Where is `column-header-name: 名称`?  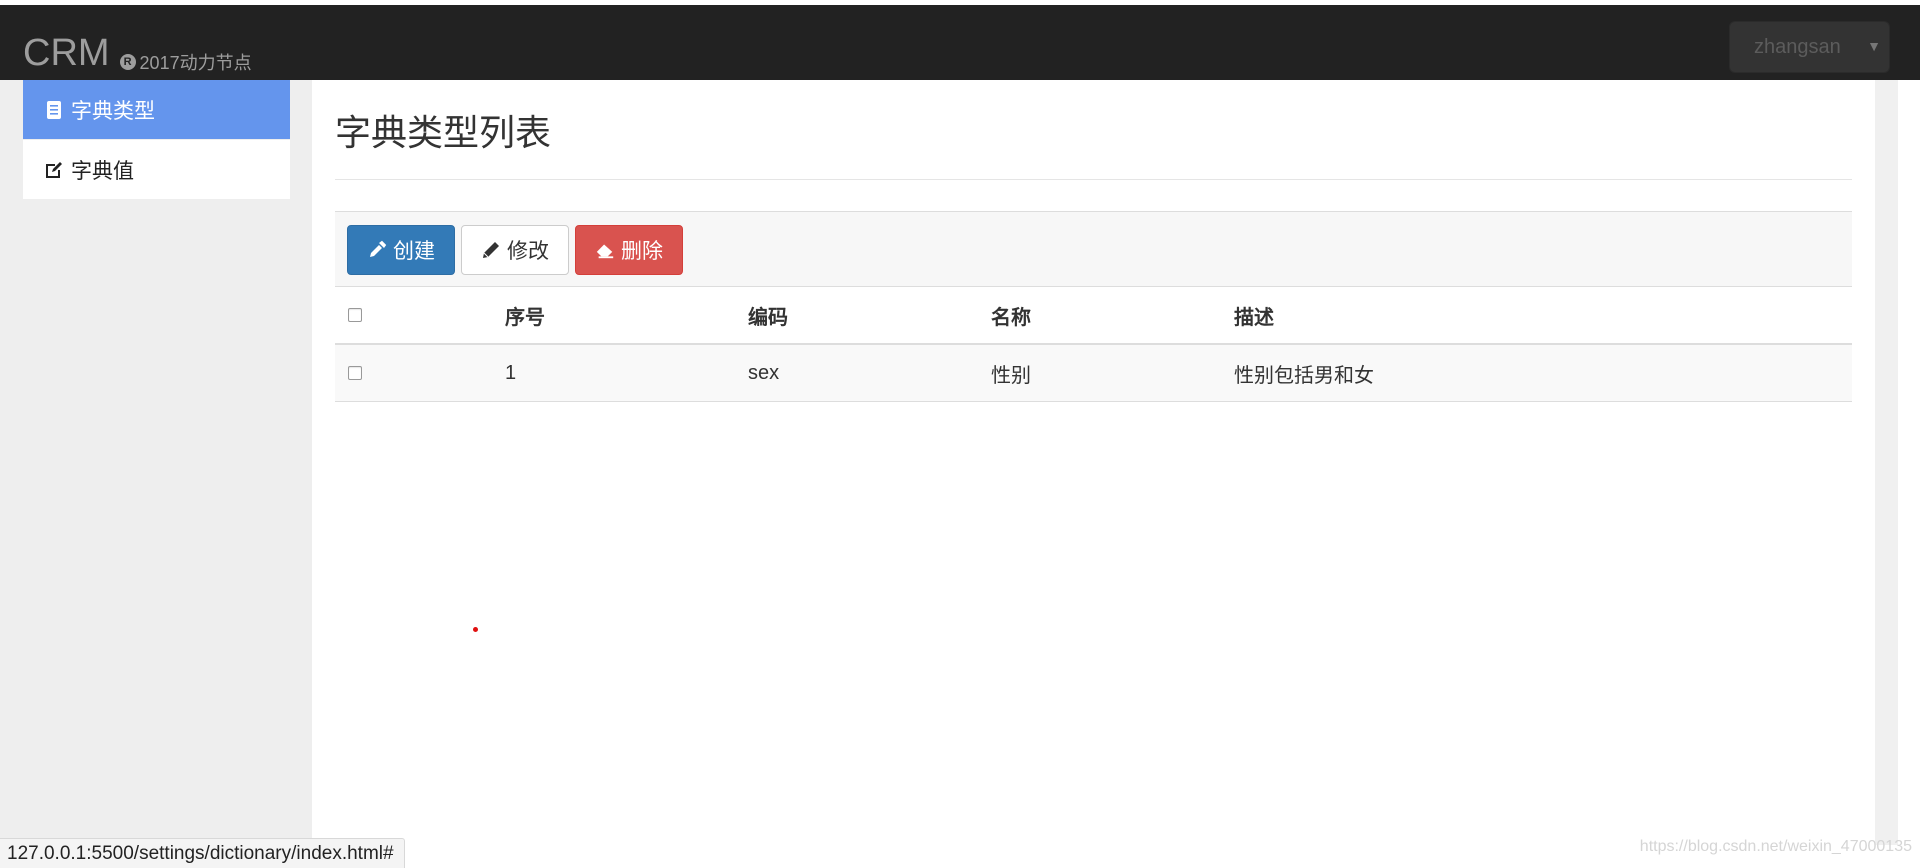 column-header-name: 名称 is located at coordinates (1011, 315).